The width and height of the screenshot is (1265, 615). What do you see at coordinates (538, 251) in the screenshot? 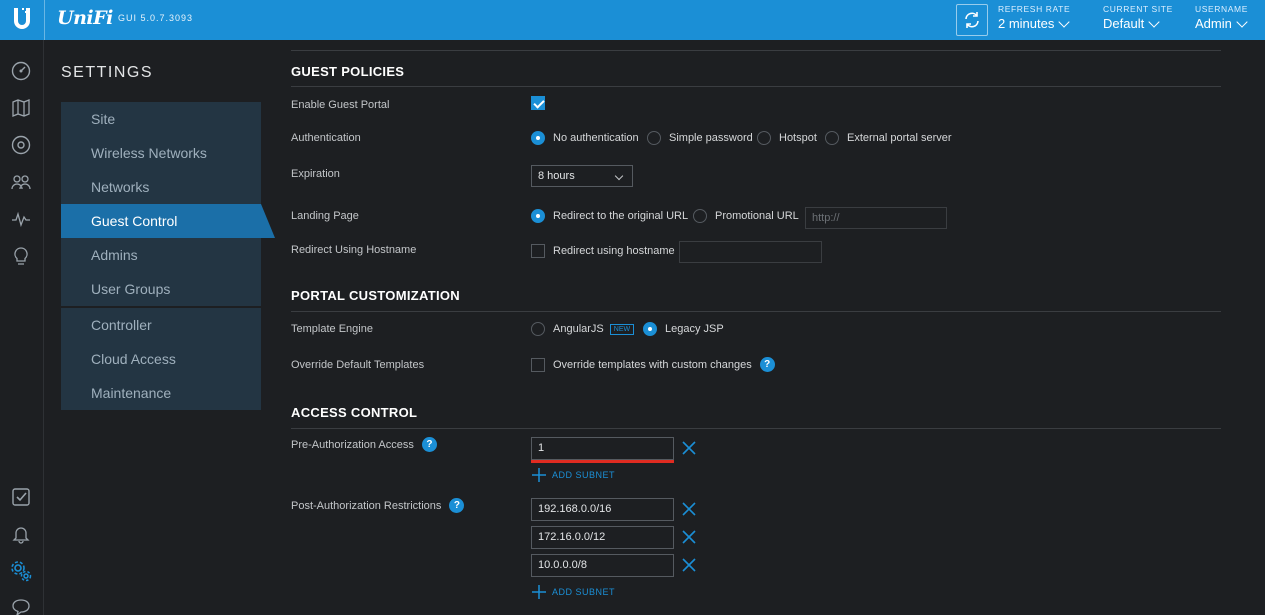
I see `redirect-hostname-checkbox` at bounding box center [538, 251].